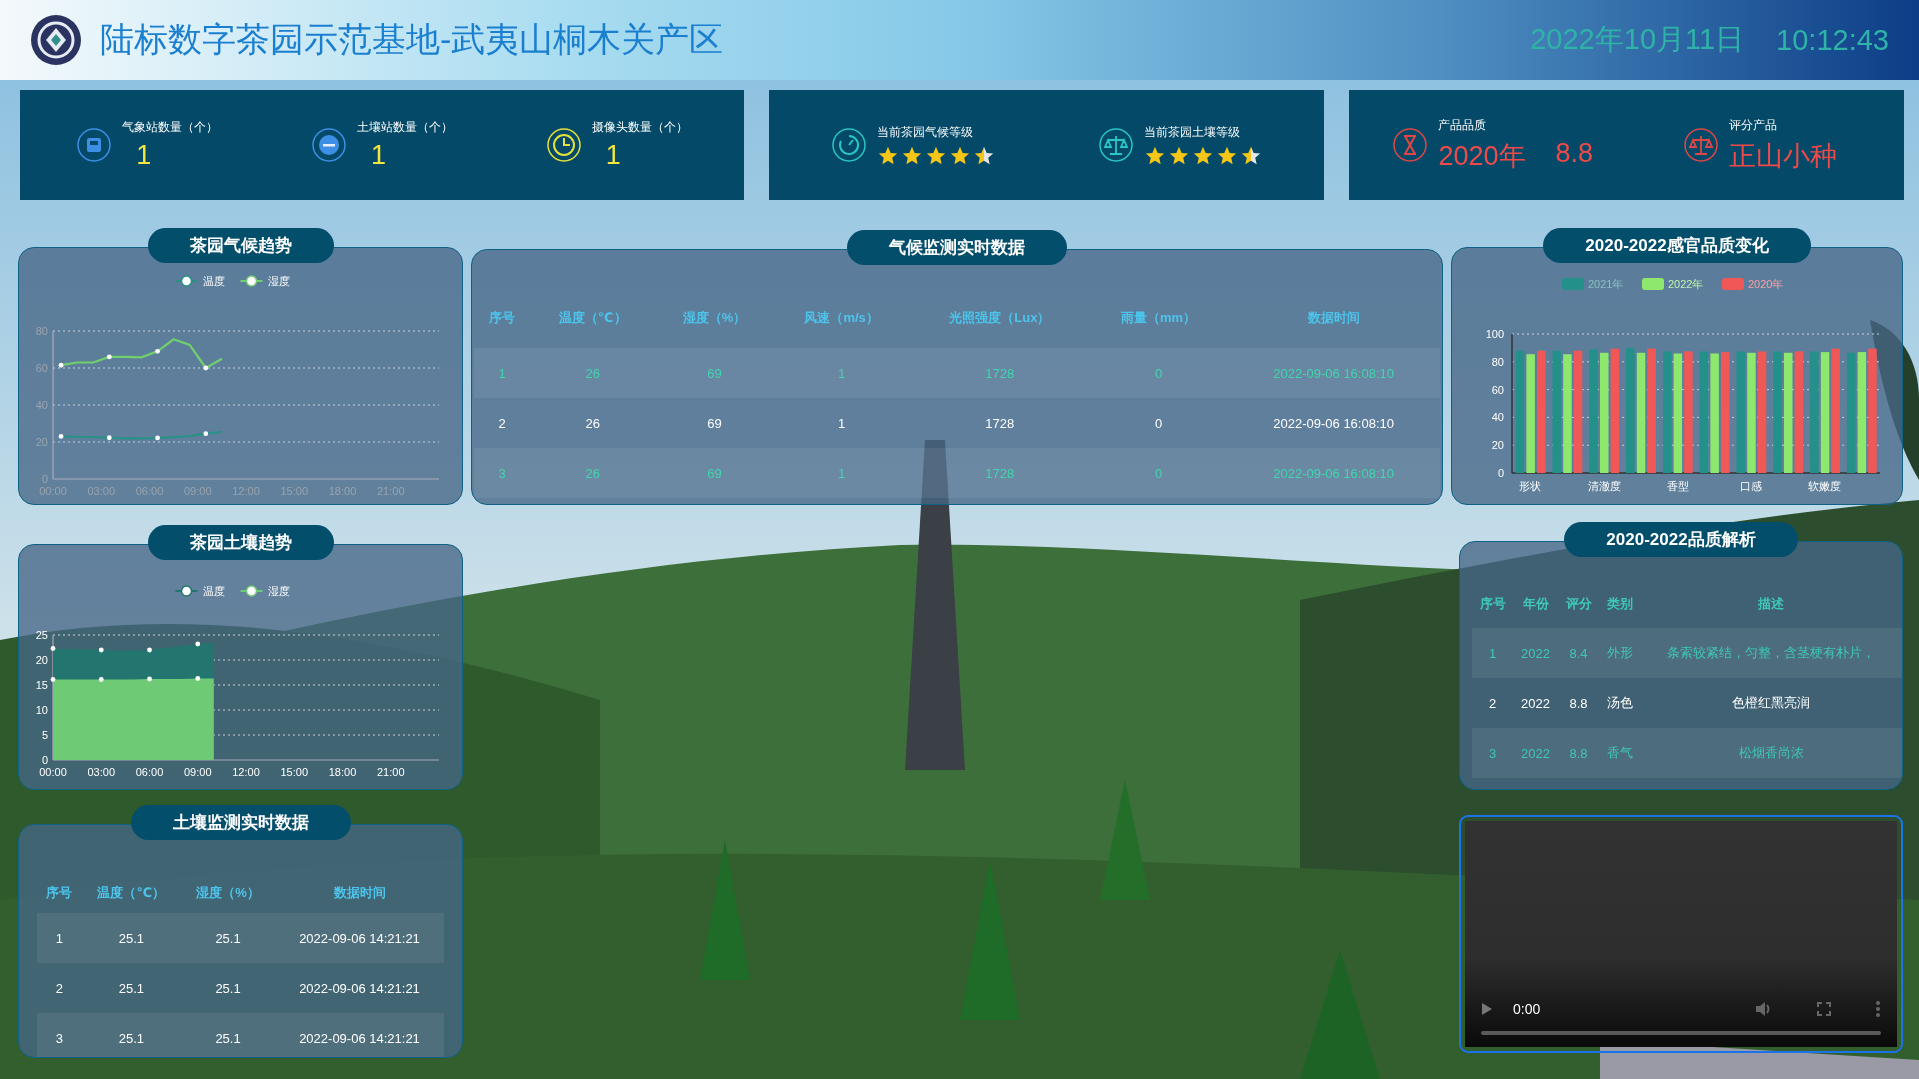 This screenshot has height=1079, width=1919. What do you see at coordinates (639, 127) in the screenshot?
I see `stat-label: 摄像头数量（个）` at bounding box center [639, 127].